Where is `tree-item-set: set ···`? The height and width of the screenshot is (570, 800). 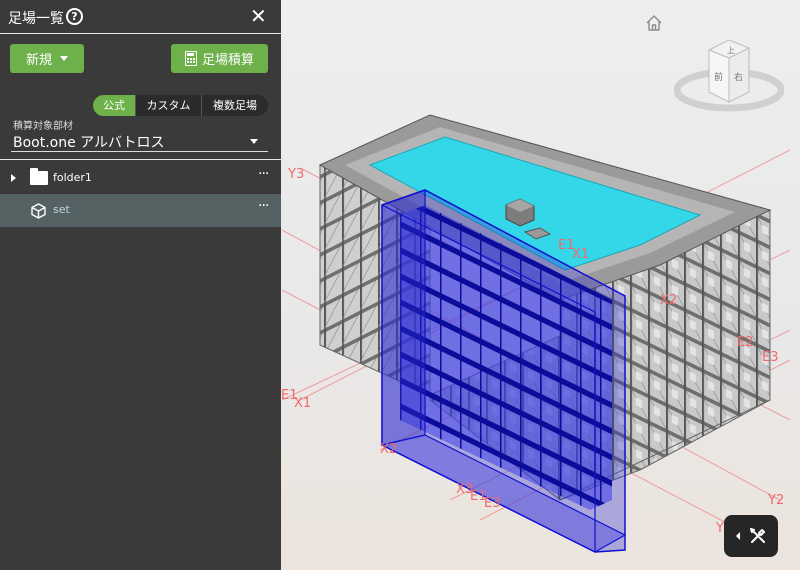
tree-item-set: set ··· is located at coordinates (140, 210).